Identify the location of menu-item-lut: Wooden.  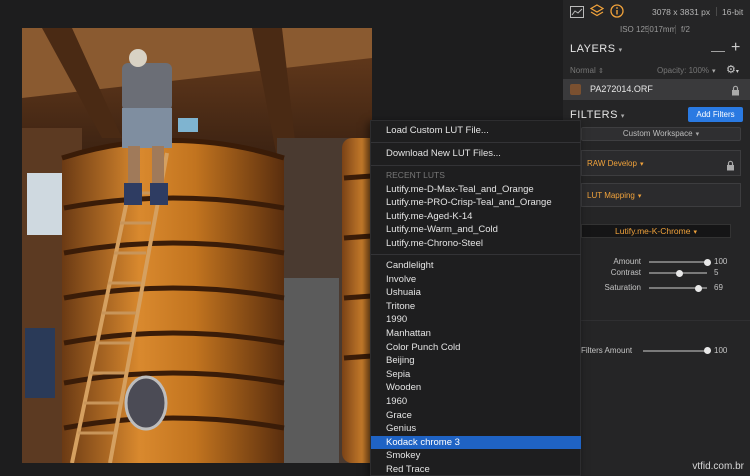
(476, 388).